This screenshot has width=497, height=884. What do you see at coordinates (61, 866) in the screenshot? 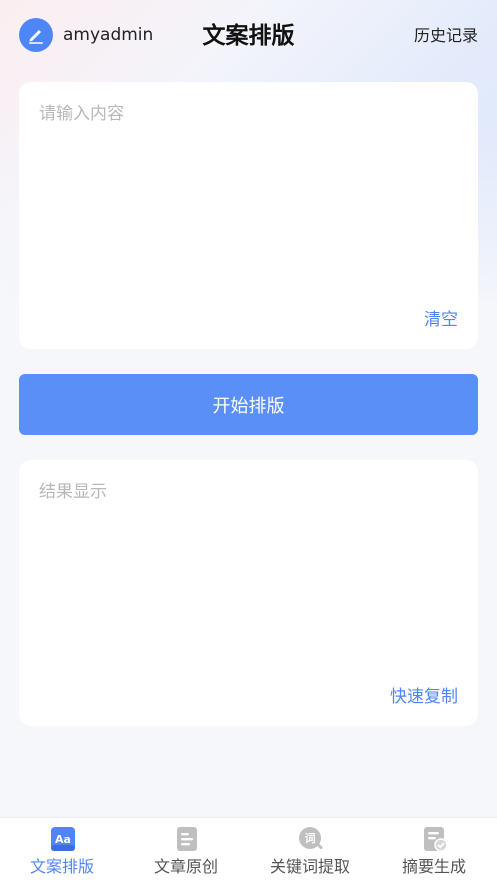
I see `tab-format-label: 文案排版` at bounding box center [61, 866].